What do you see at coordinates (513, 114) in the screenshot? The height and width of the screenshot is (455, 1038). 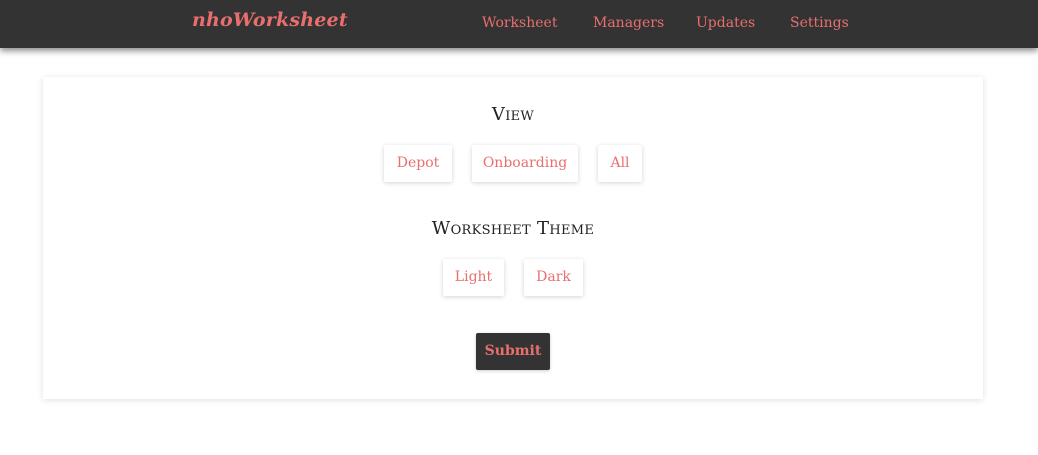 I see `view-section-title: View` at bounding box center [513, 114].